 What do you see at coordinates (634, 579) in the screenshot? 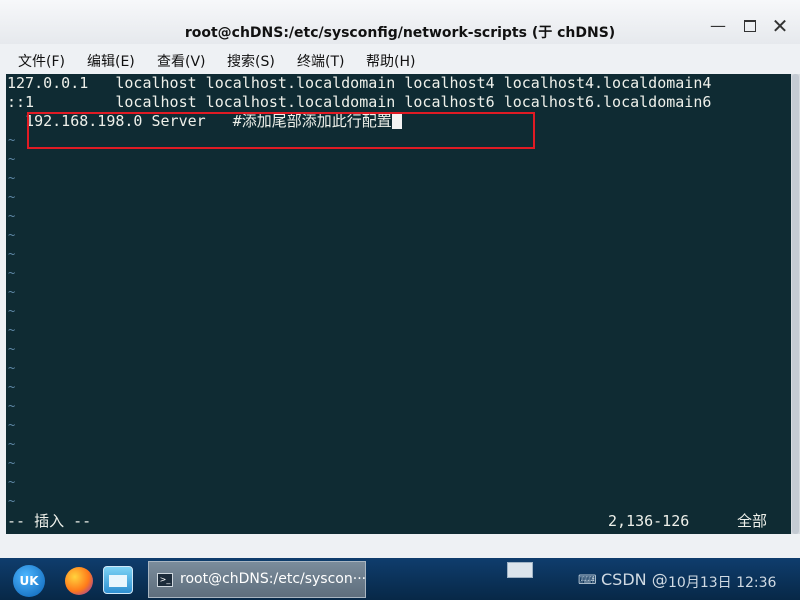
I see `tray-watermark: CSDN @` at bounding box center [634, 579].